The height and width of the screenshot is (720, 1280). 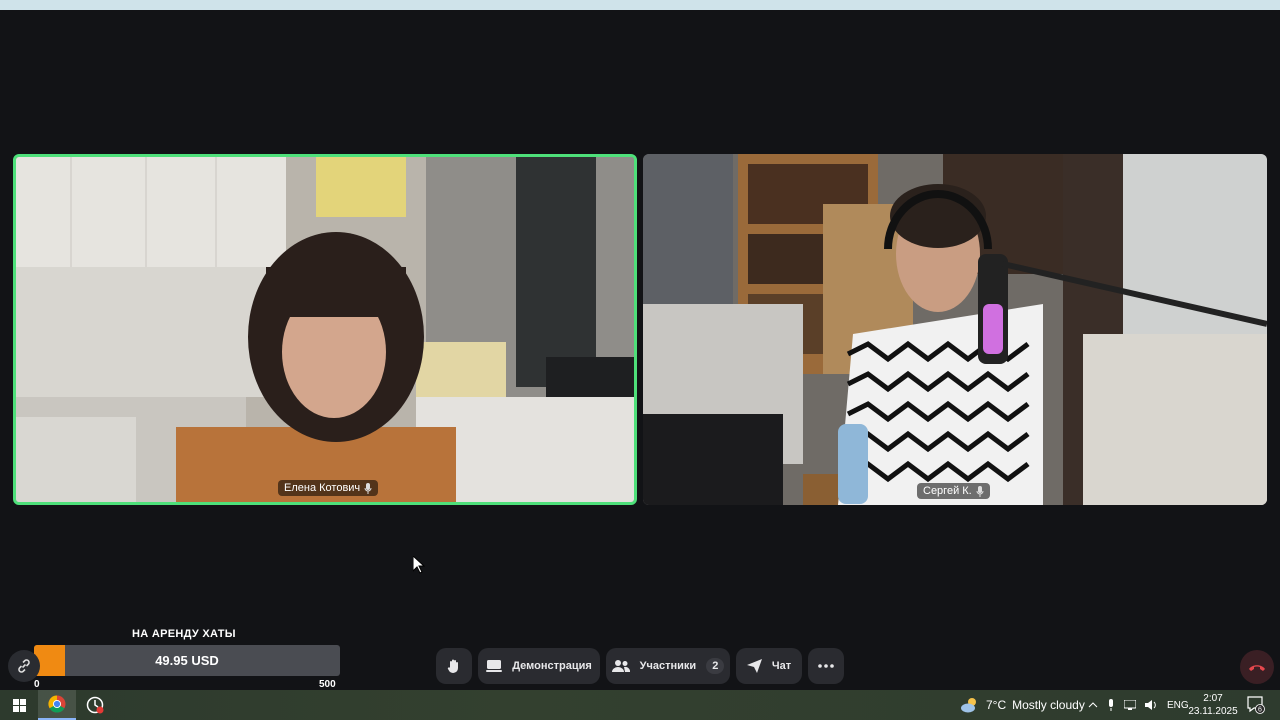 I want to click on weather-widget: 7°C Mostly cloudy, so click(x=1022, y=705).